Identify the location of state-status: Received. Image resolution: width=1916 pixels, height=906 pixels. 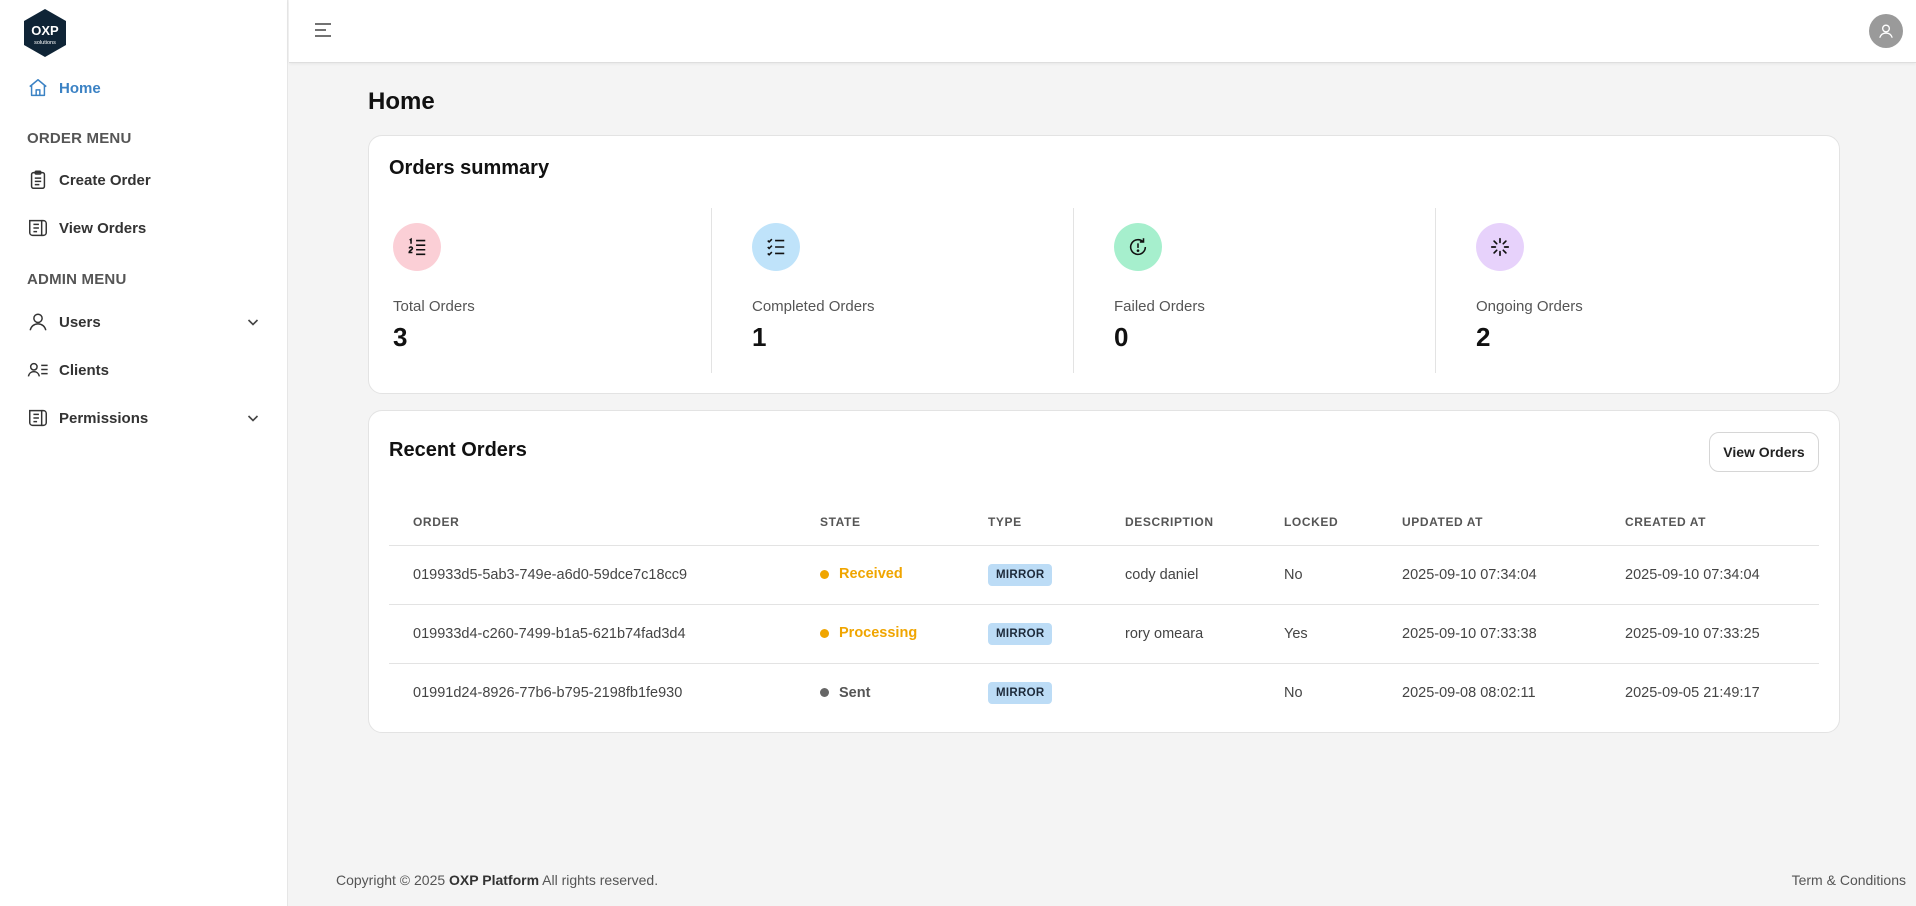
(861, 574).